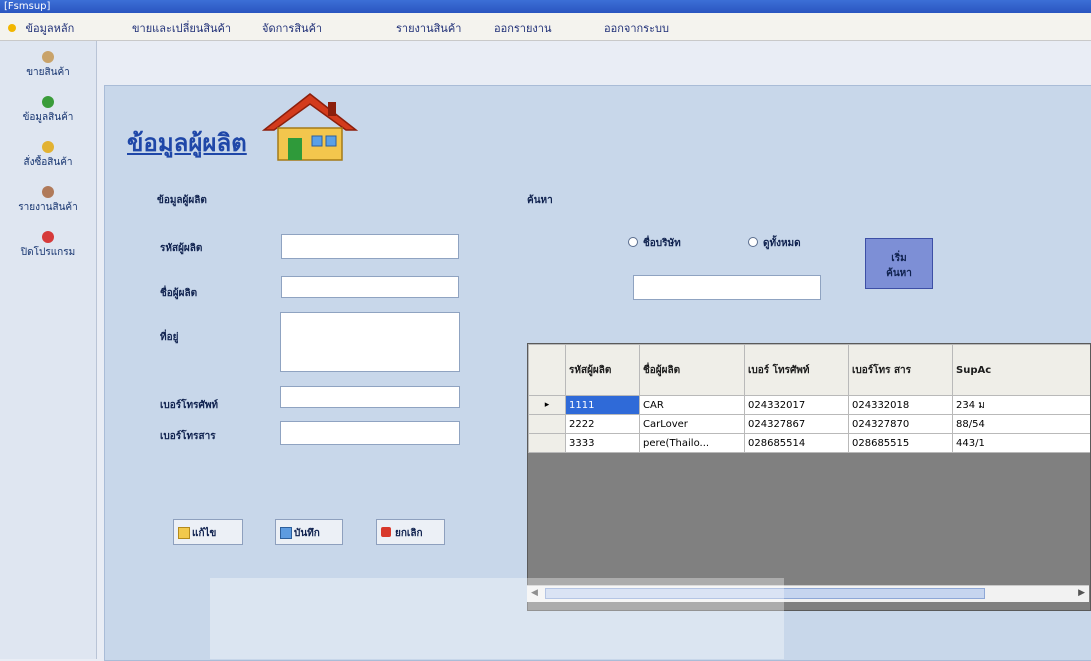 This screenshot has width=1091, height=661. What do you see at coordinates (545, 6) in the screenshot?
I see `window-titlebar: [Fsmsup]` at bounding box center [545, 6].